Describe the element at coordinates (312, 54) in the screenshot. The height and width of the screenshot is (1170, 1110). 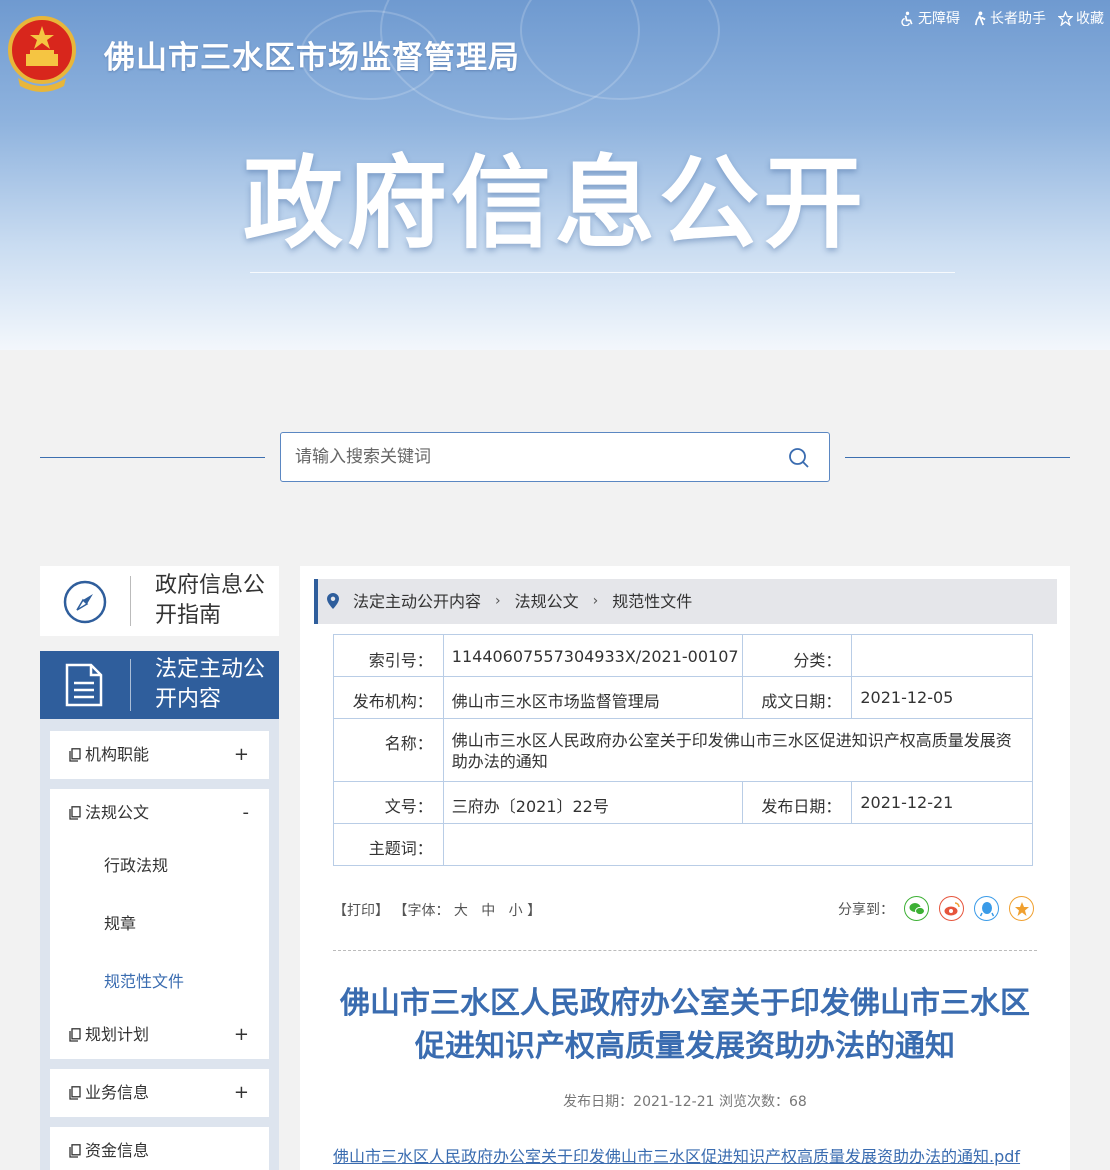
I see `site-title: 佛山市三水区市场监督管理局` at that location.